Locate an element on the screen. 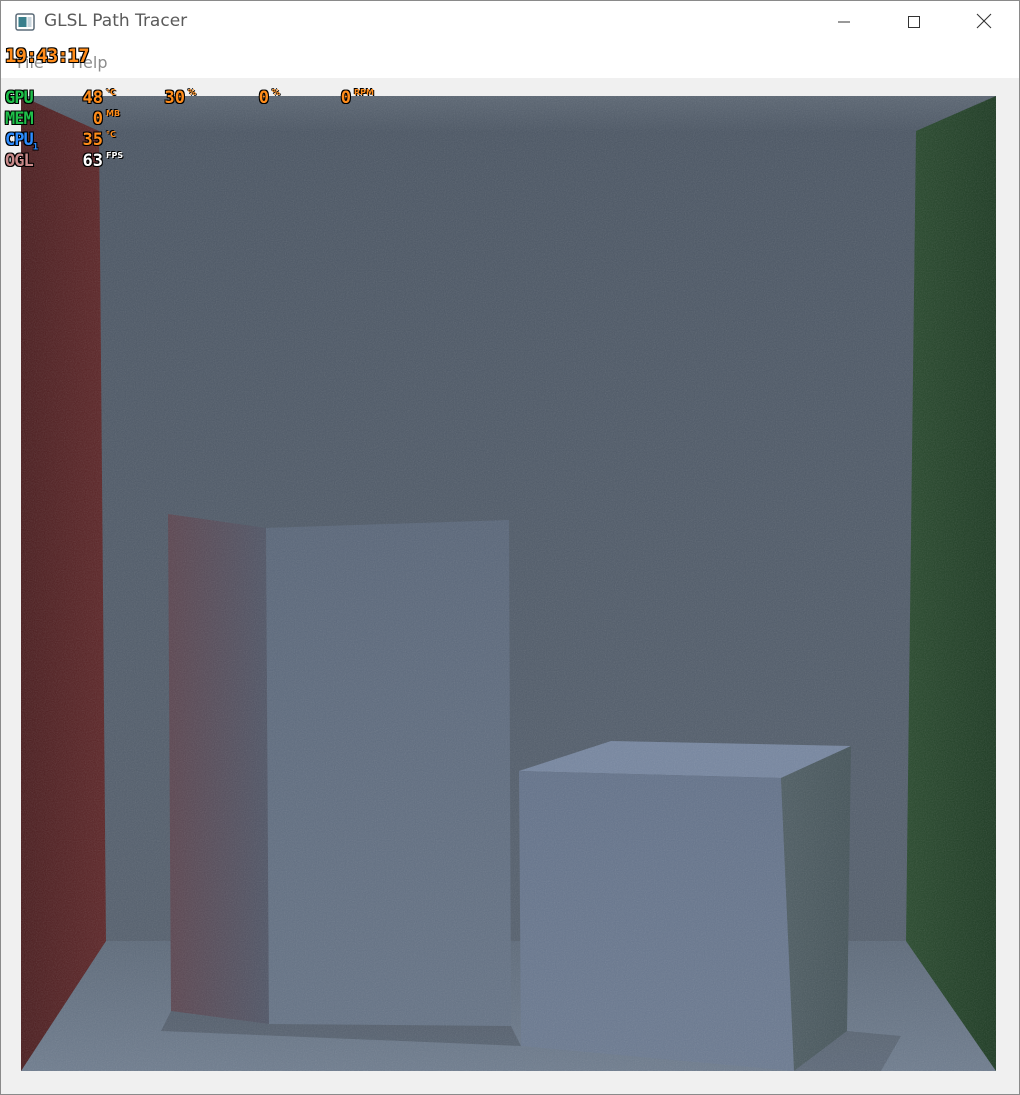  cpu-temp-unit: °C is located at coordinates (111, 134).